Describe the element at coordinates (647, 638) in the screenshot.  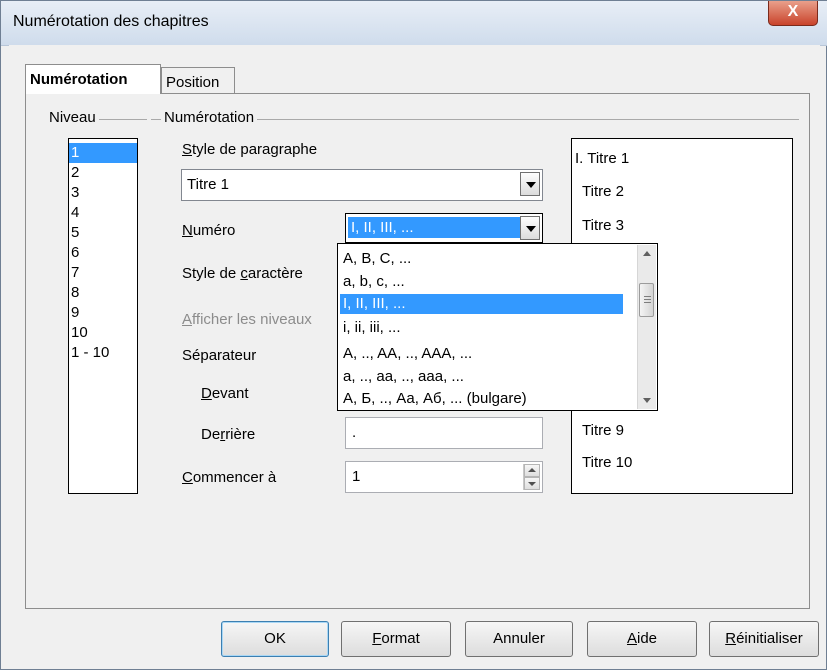
I see `aide-button-rest: ide` at that location.